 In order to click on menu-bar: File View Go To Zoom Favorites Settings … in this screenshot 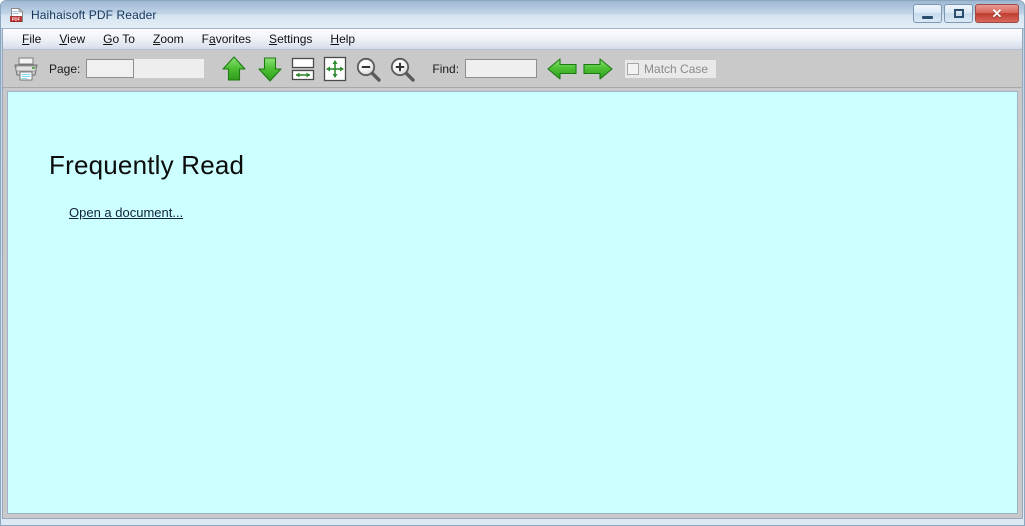, I will do `click(512, 39)`.